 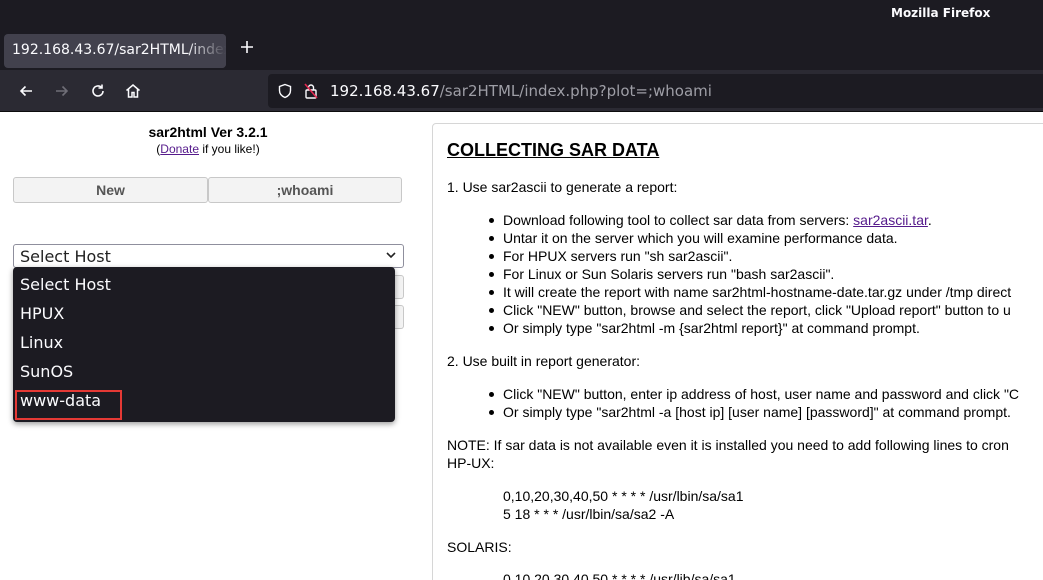 I want to click on step-heading: 2. Use built in report generator:, so click(x=543, y=361).